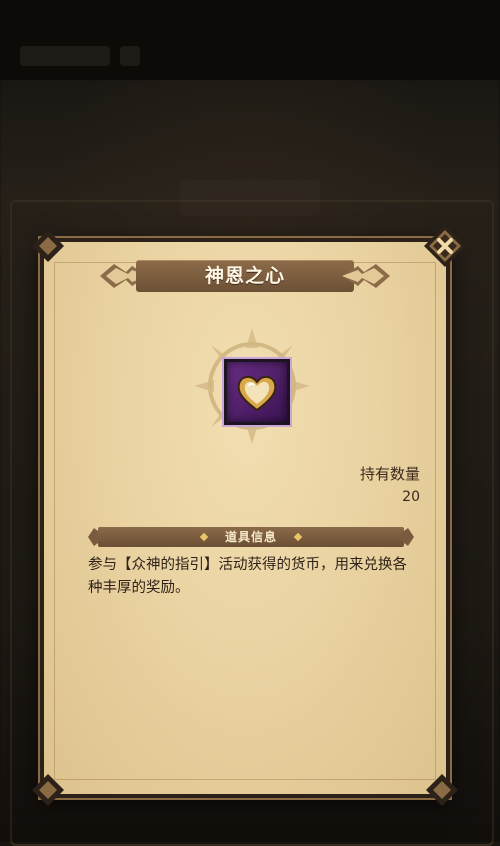 Image resolution: width=500 pixels, height=846 pixels. What do you see at coordinates (405, 537) in the screenshot?
I see `section-right-ornament-icon` at bounding box center [405, 537].